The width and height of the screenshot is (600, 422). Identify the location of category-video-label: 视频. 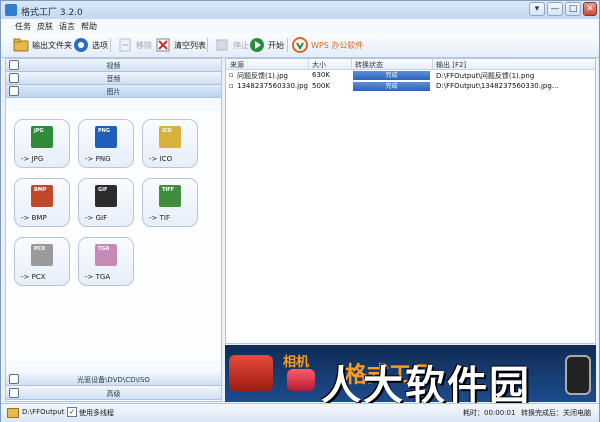
(113, 66).